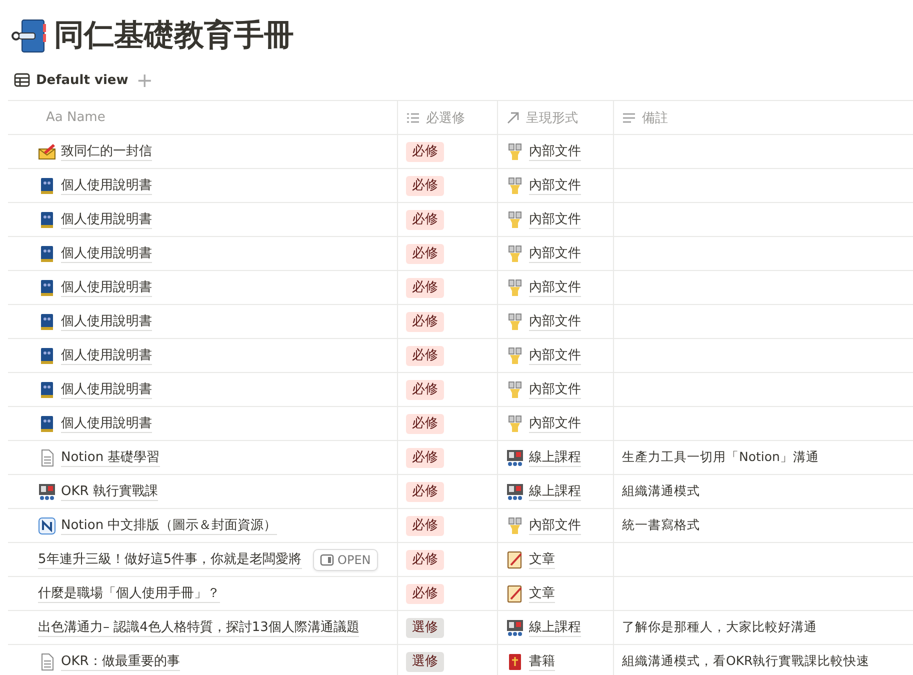 The width and height of the screenshot is (913, 675). Describe the element at coordinates (413, 117) in the screenshot. I see `list-icon` at that location.